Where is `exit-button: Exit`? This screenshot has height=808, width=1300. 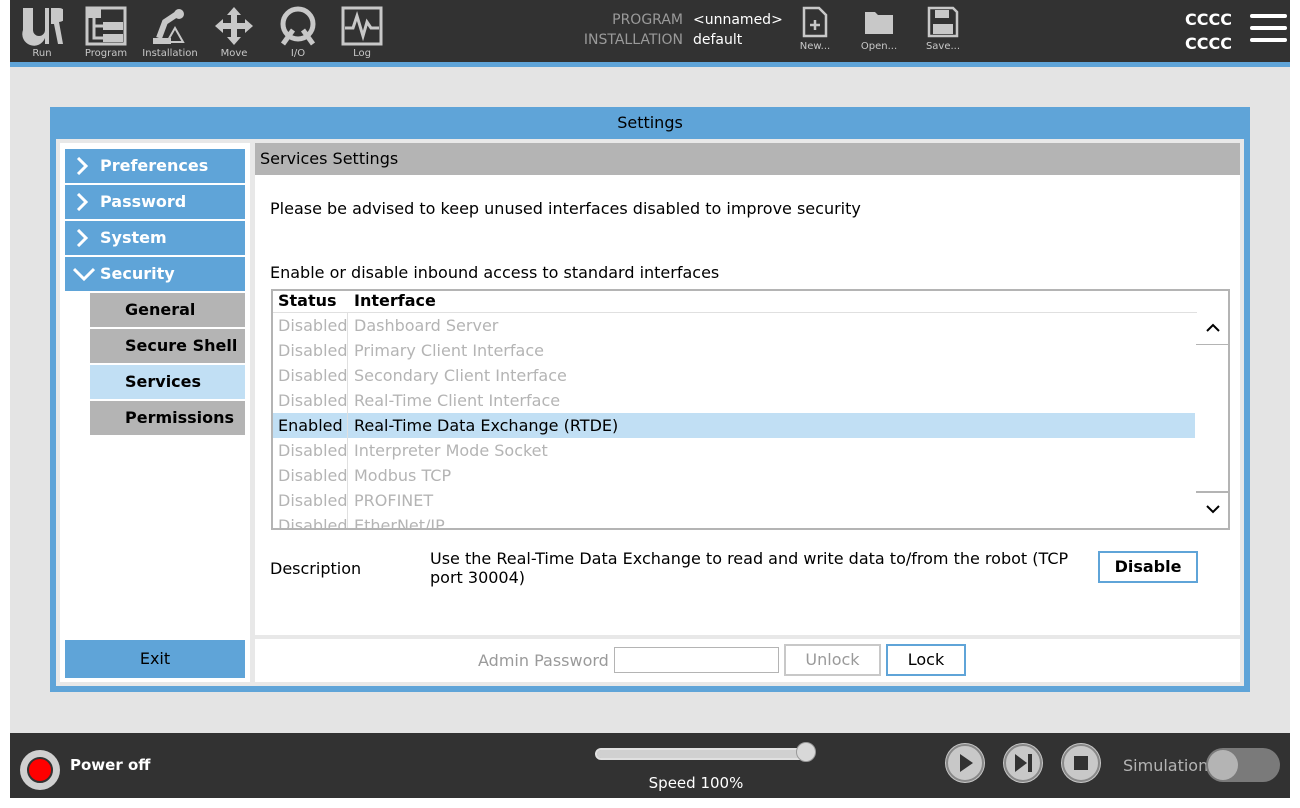
exit-button: Exit is located at coordinates (155, 659).